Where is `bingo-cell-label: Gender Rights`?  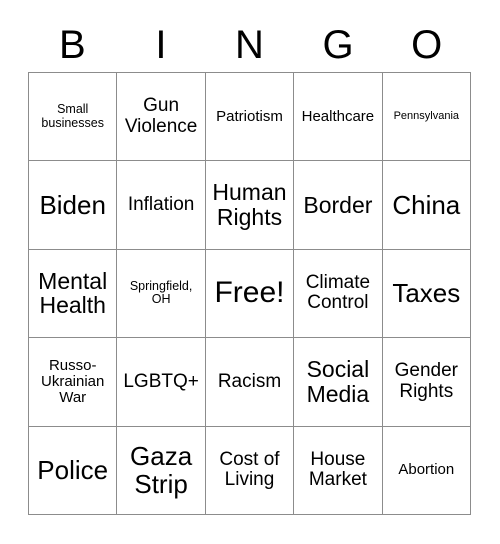
bingo-cell-label: Gender Rights is located at coordinates (426, 381).